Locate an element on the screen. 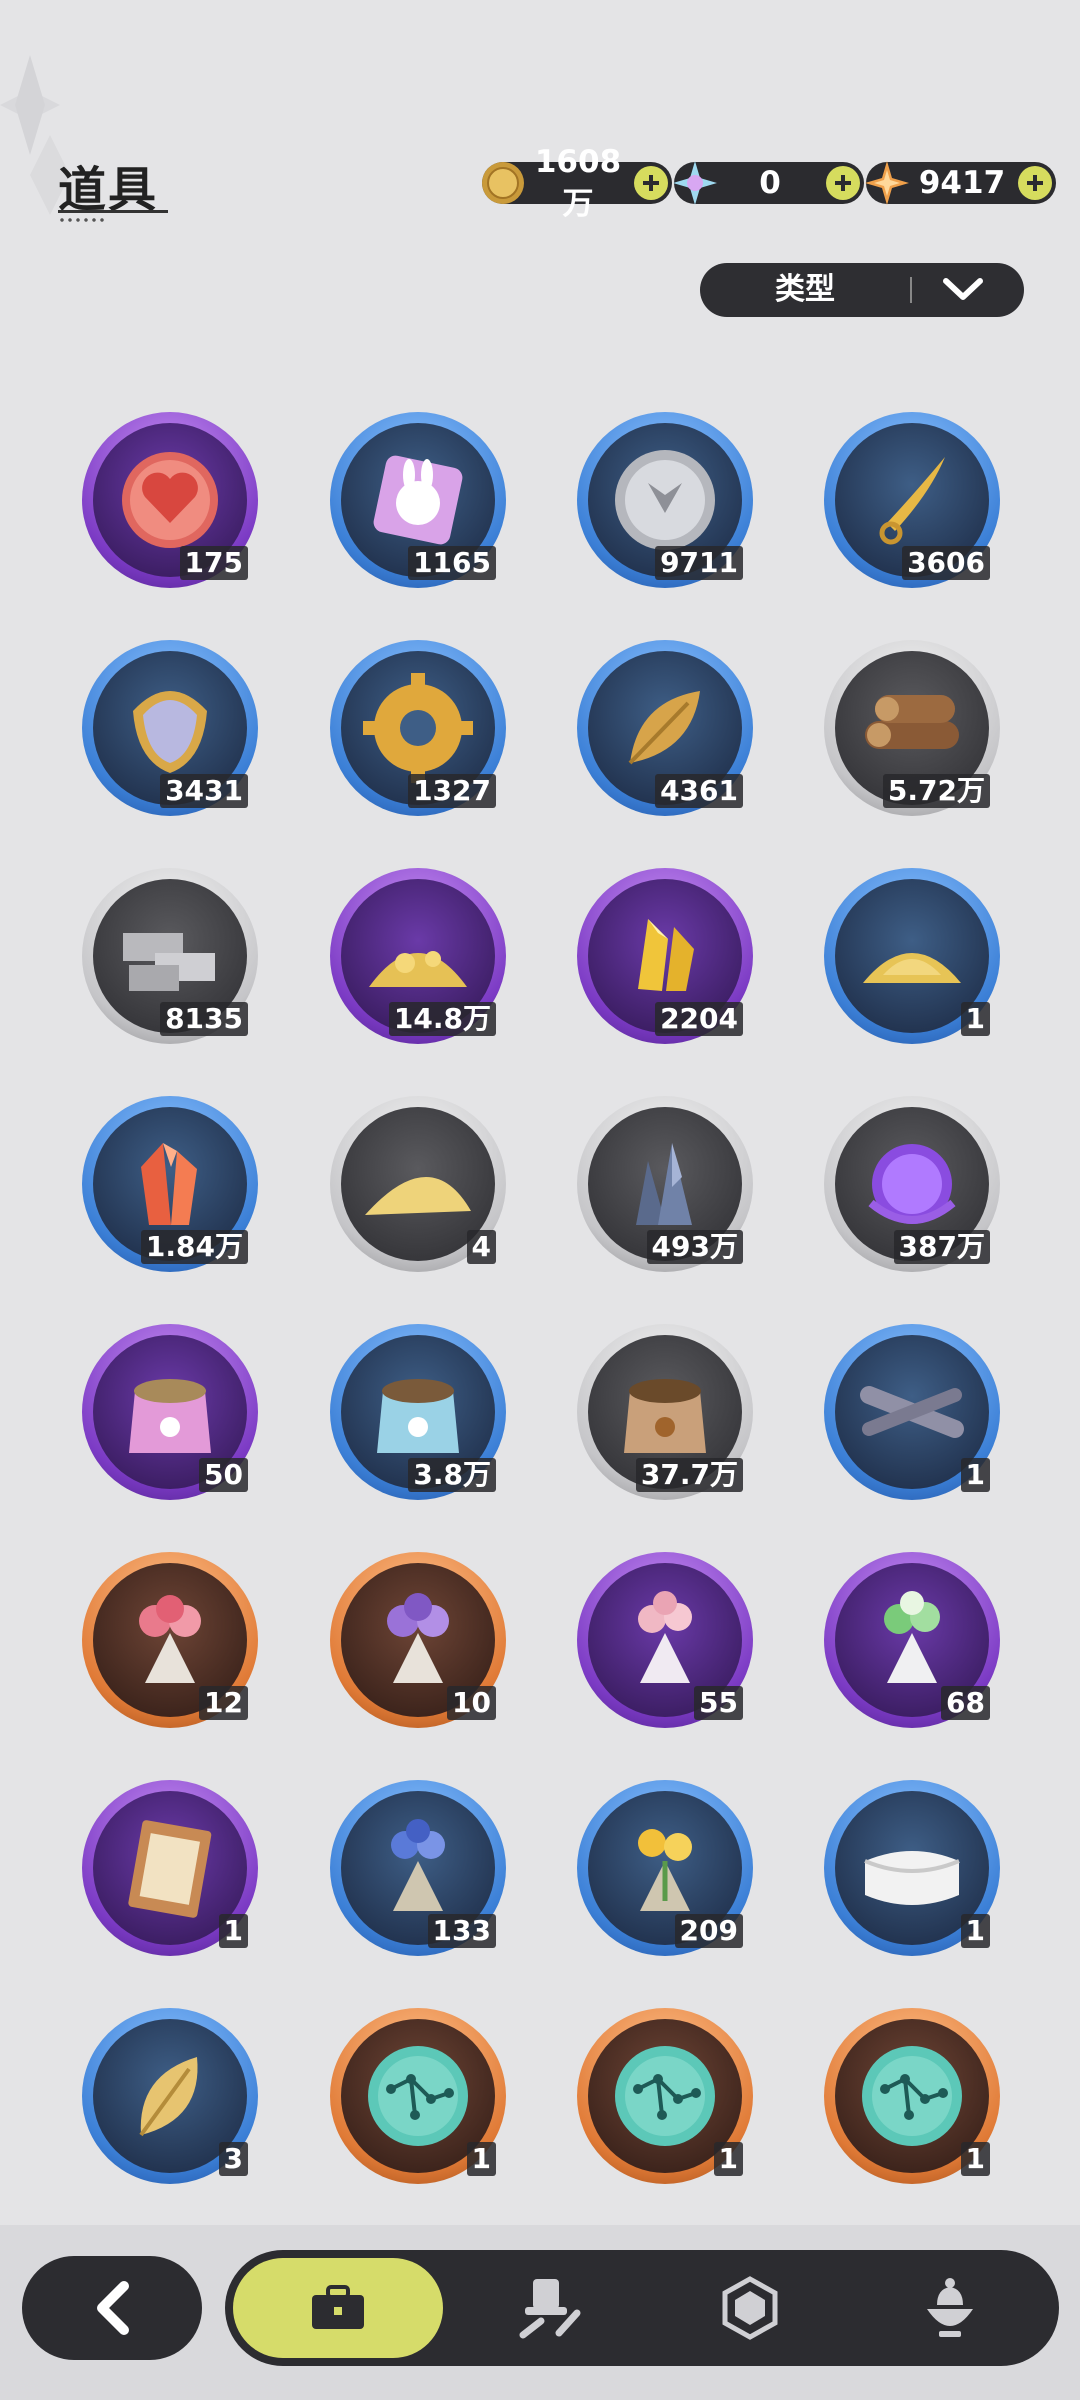 The image size is (1080, 2400). tab-equipment is located at coordinates (550, 2308).